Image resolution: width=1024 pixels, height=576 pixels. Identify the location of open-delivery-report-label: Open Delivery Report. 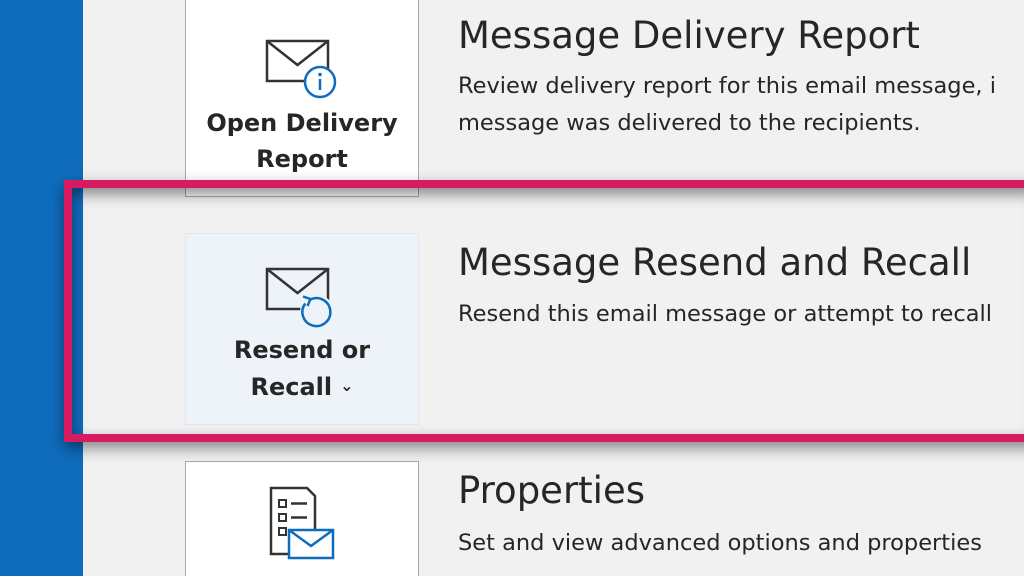
(302, 141).